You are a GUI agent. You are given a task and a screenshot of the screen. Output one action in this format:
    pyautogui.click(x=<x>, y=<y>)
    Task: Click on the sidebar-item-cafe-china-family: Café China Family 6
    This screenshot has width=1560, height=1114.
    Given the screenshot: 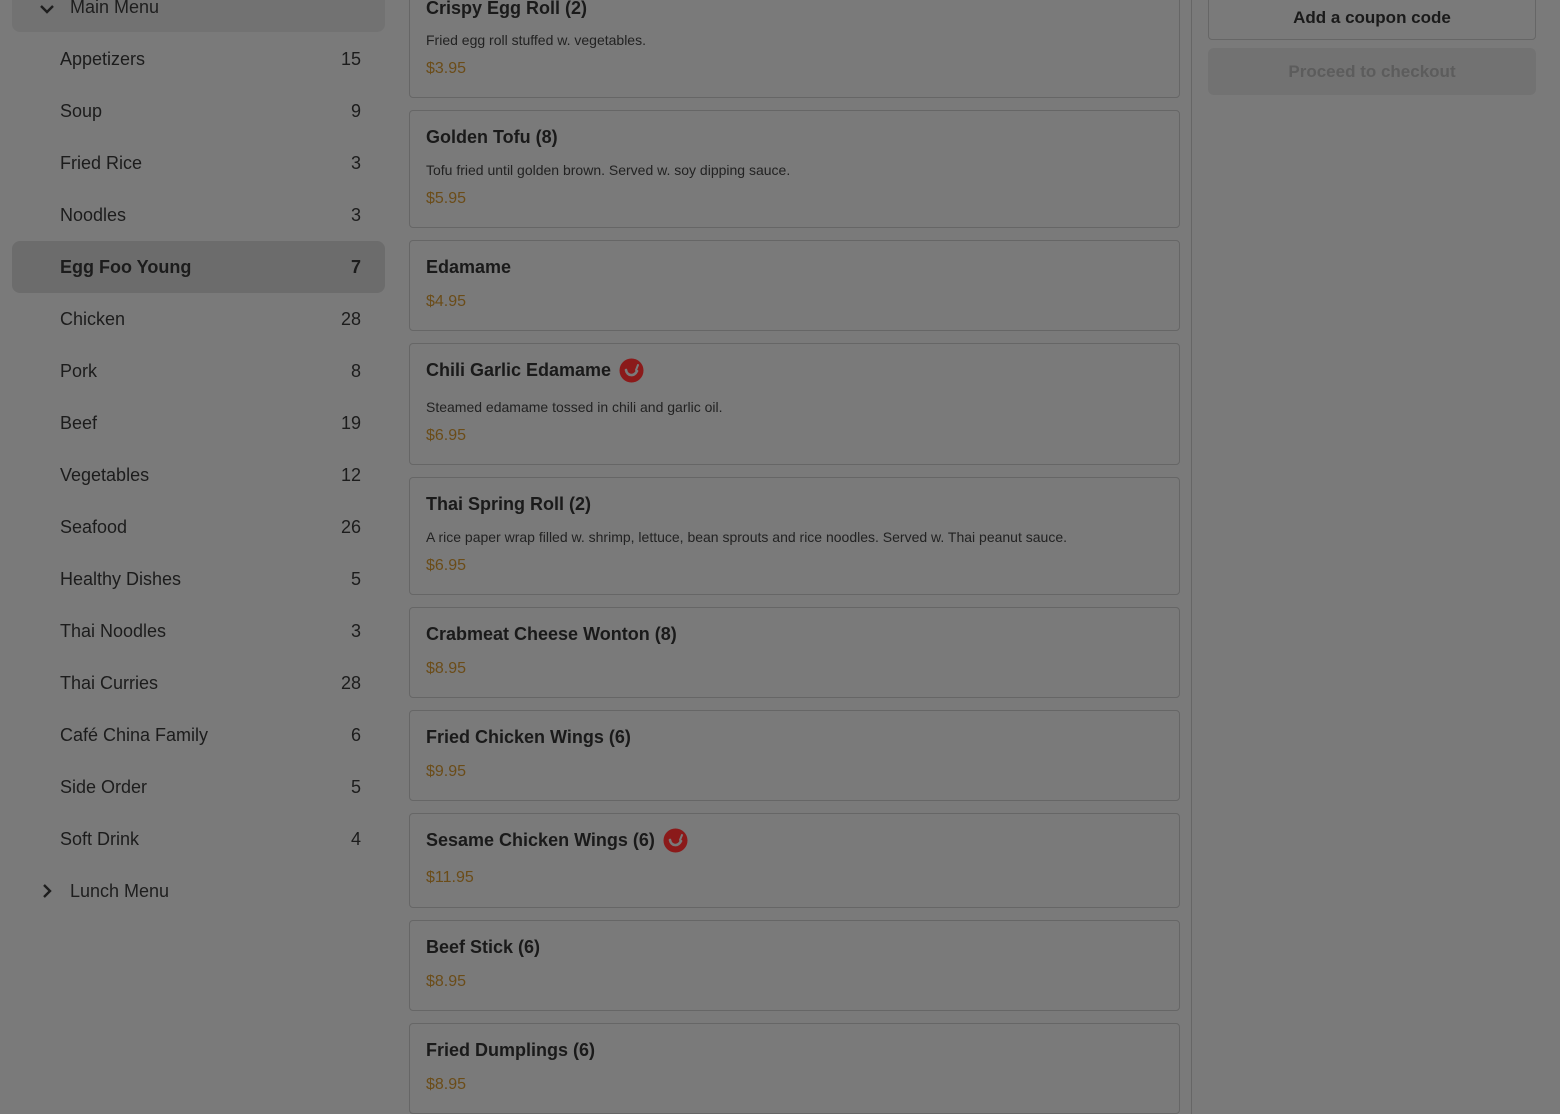 What is the action you would take?
    pyautogui.click(x=198, y=735)
    